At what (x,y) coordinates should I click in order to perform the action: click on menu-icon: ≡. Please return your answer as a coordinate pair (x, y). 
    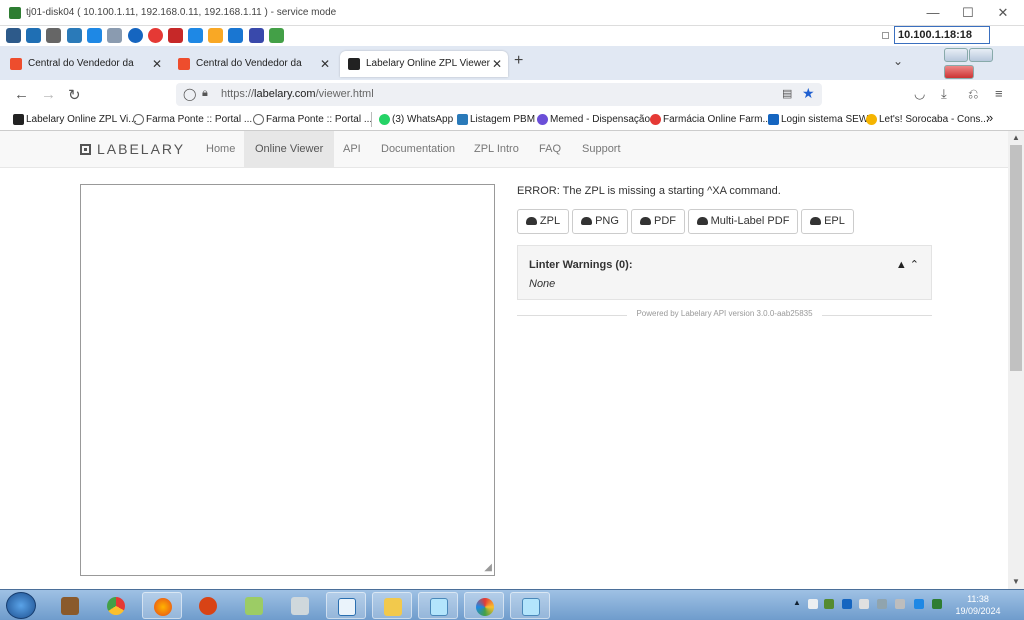
    Looking at the image, I should click on (999, 93).